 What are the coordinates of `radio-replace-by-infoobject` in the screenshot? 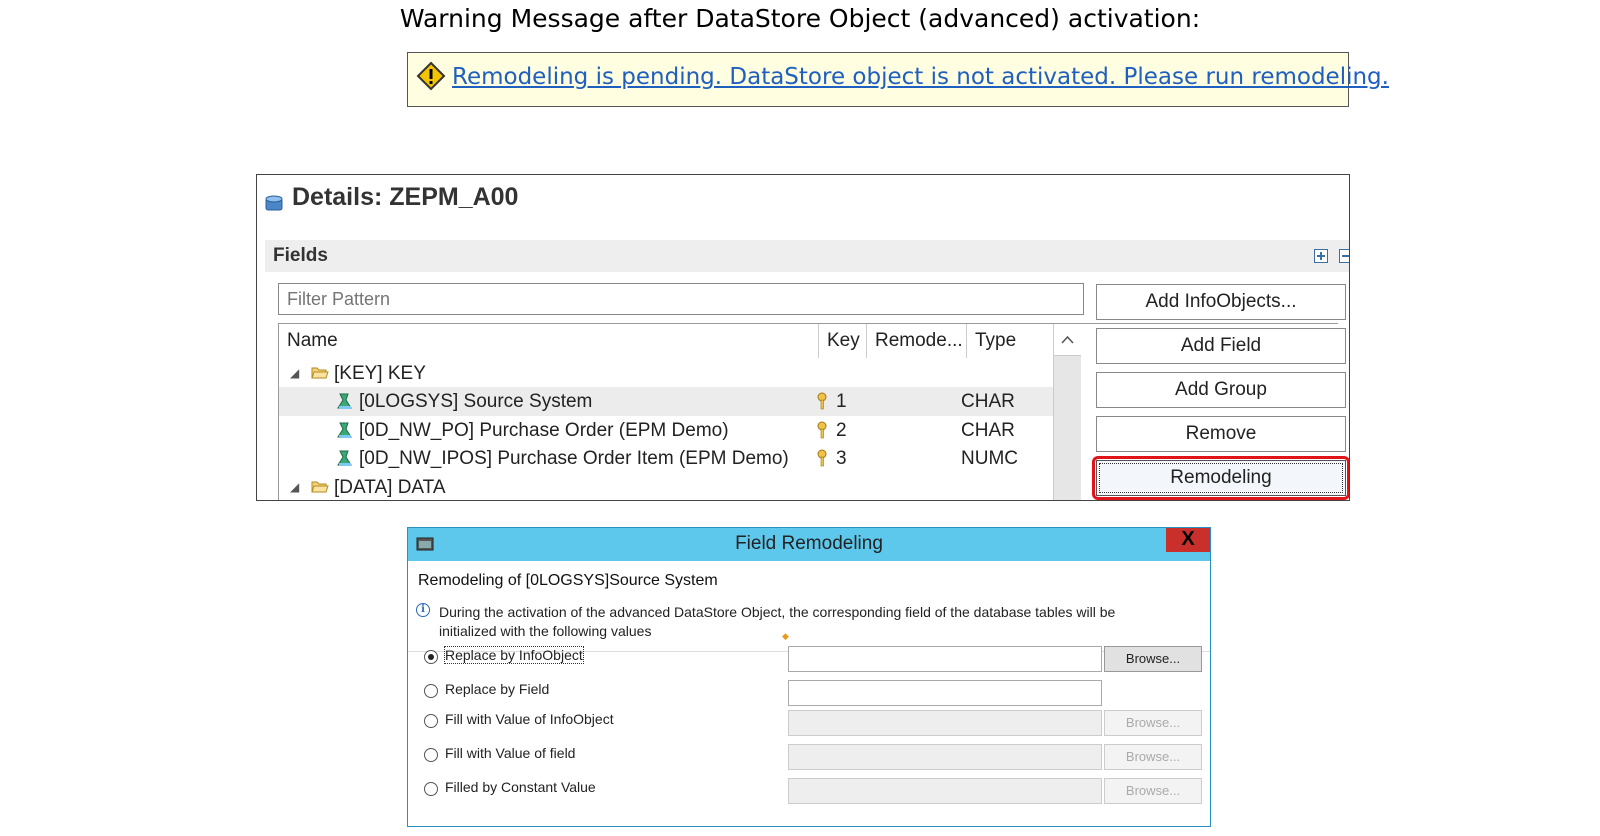 It's located at (431, 657).